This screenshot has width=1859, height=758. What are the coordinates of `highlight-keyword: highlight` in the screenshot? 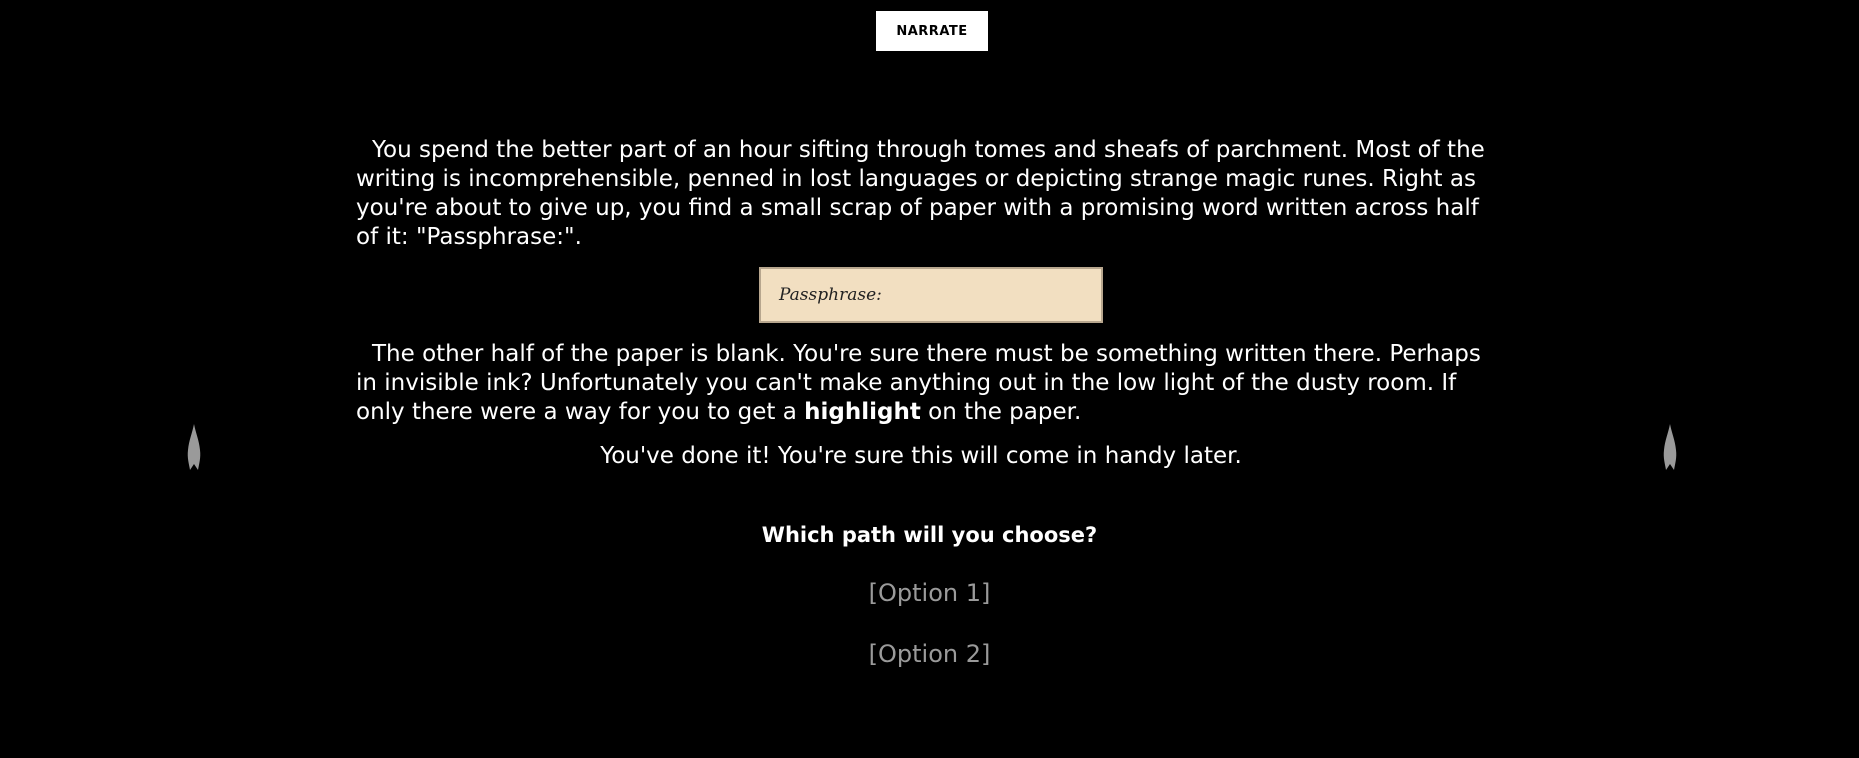 It's located at (862, 412).